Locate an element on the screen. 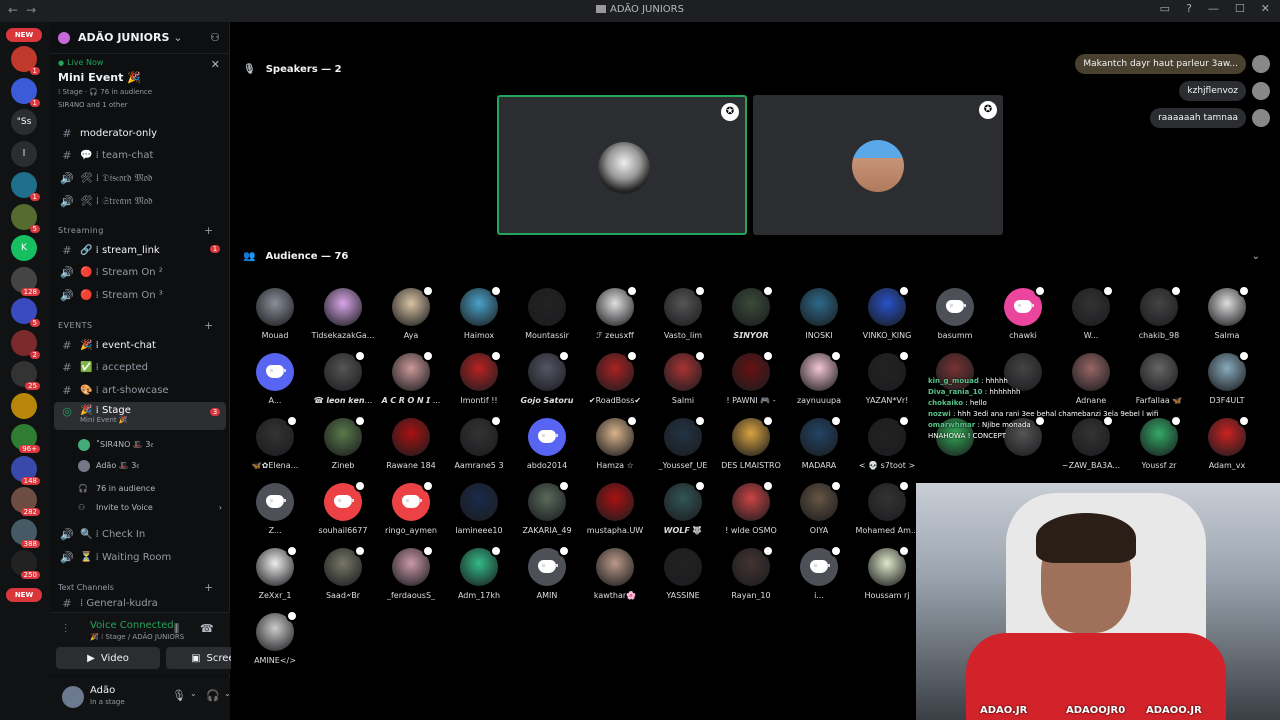  category-text-channels: Text Channels + is located at coordinates (135, 587).